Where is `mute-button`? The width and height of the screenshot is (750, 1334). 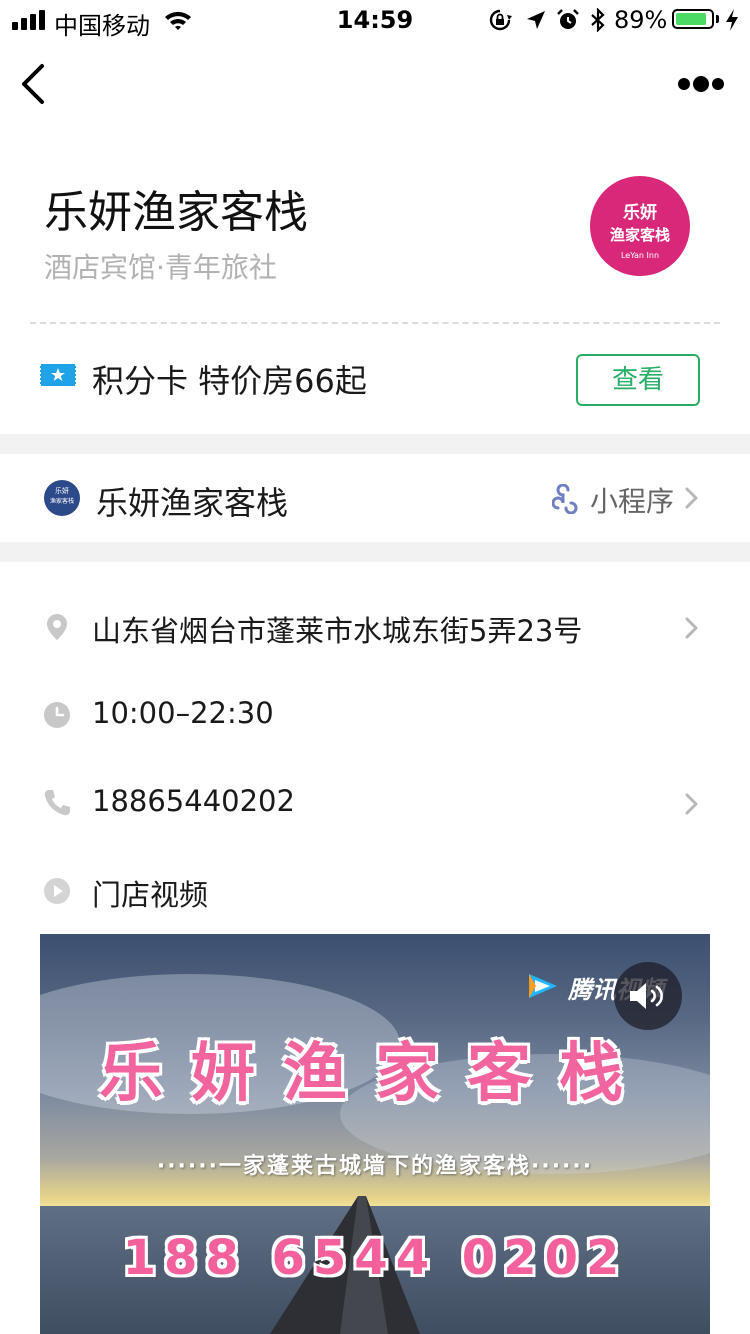
mute-button is located at coordinates (648, 996).